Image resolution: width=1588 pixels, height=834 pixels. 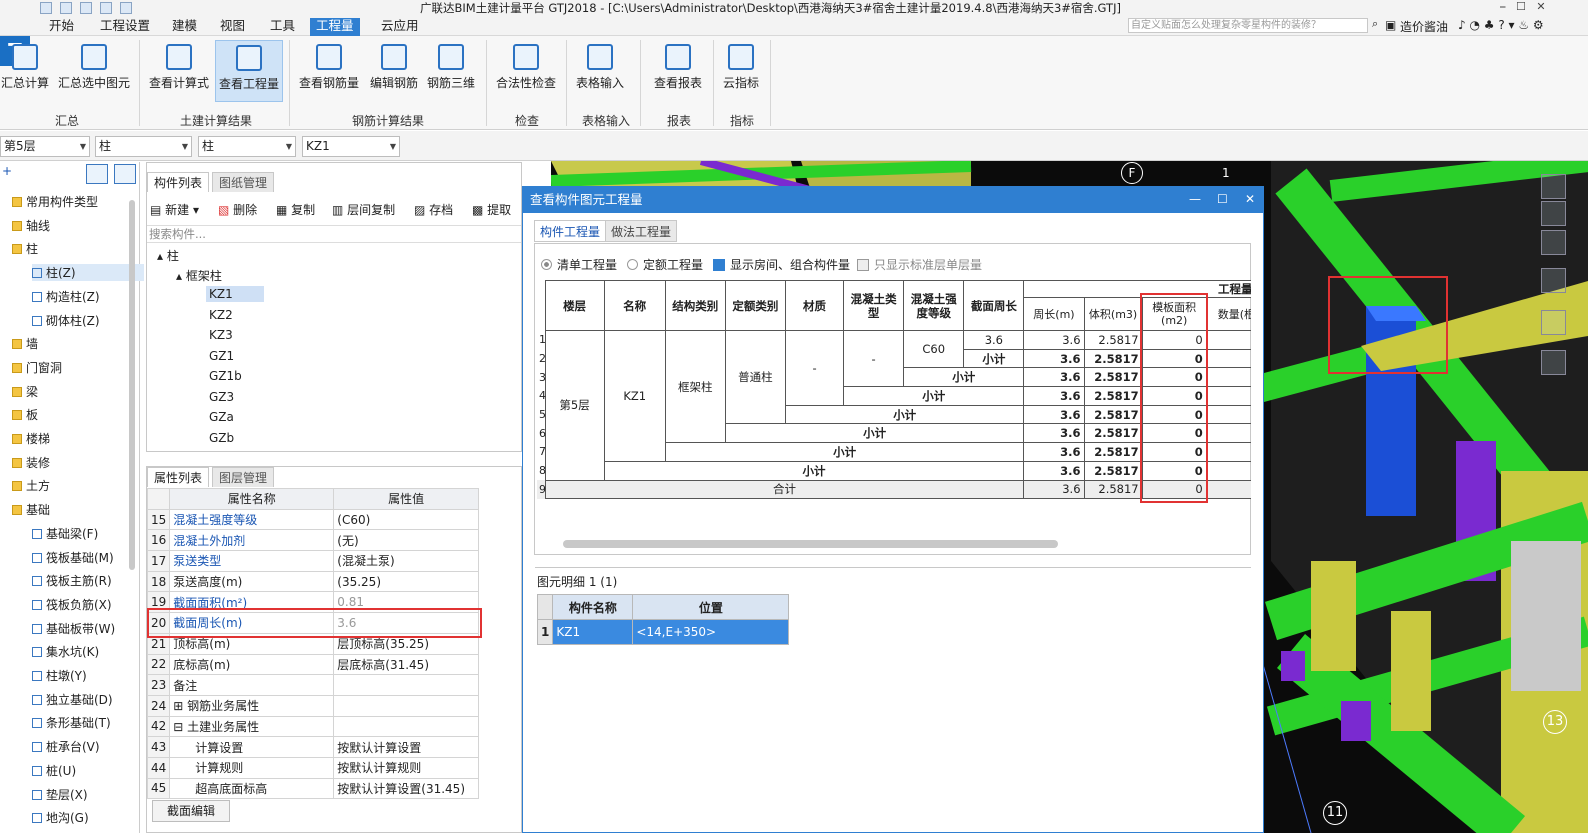 What do you see at coordinates (810, 544) in the screenshot?
I see `horizontal-scrollbar` at bounding box center [810, 544].